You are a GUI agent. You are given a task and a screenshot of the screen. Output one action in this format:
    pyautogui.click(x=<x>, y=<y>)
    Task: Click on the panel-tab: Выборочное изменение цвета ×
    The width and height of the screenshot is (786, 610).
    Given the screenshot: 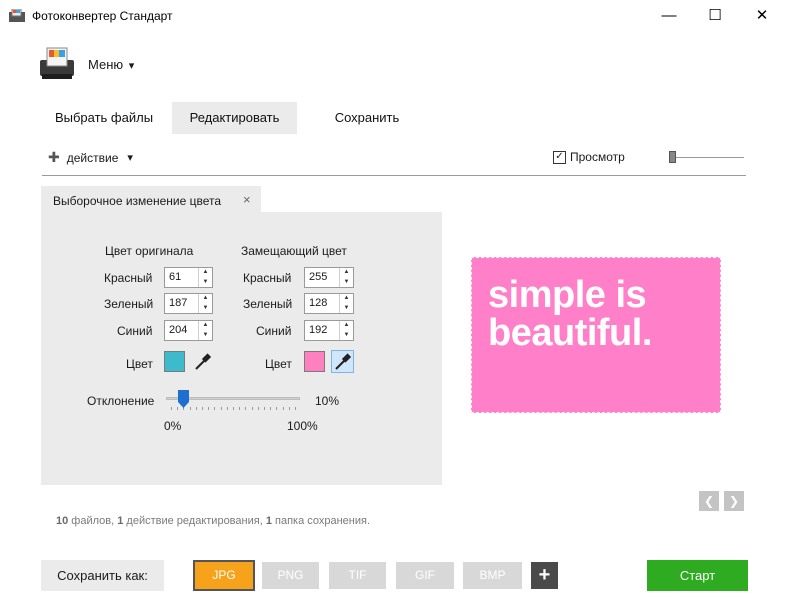 What is the action you would take?
    pyautogui.click(x=151, y=199)
    